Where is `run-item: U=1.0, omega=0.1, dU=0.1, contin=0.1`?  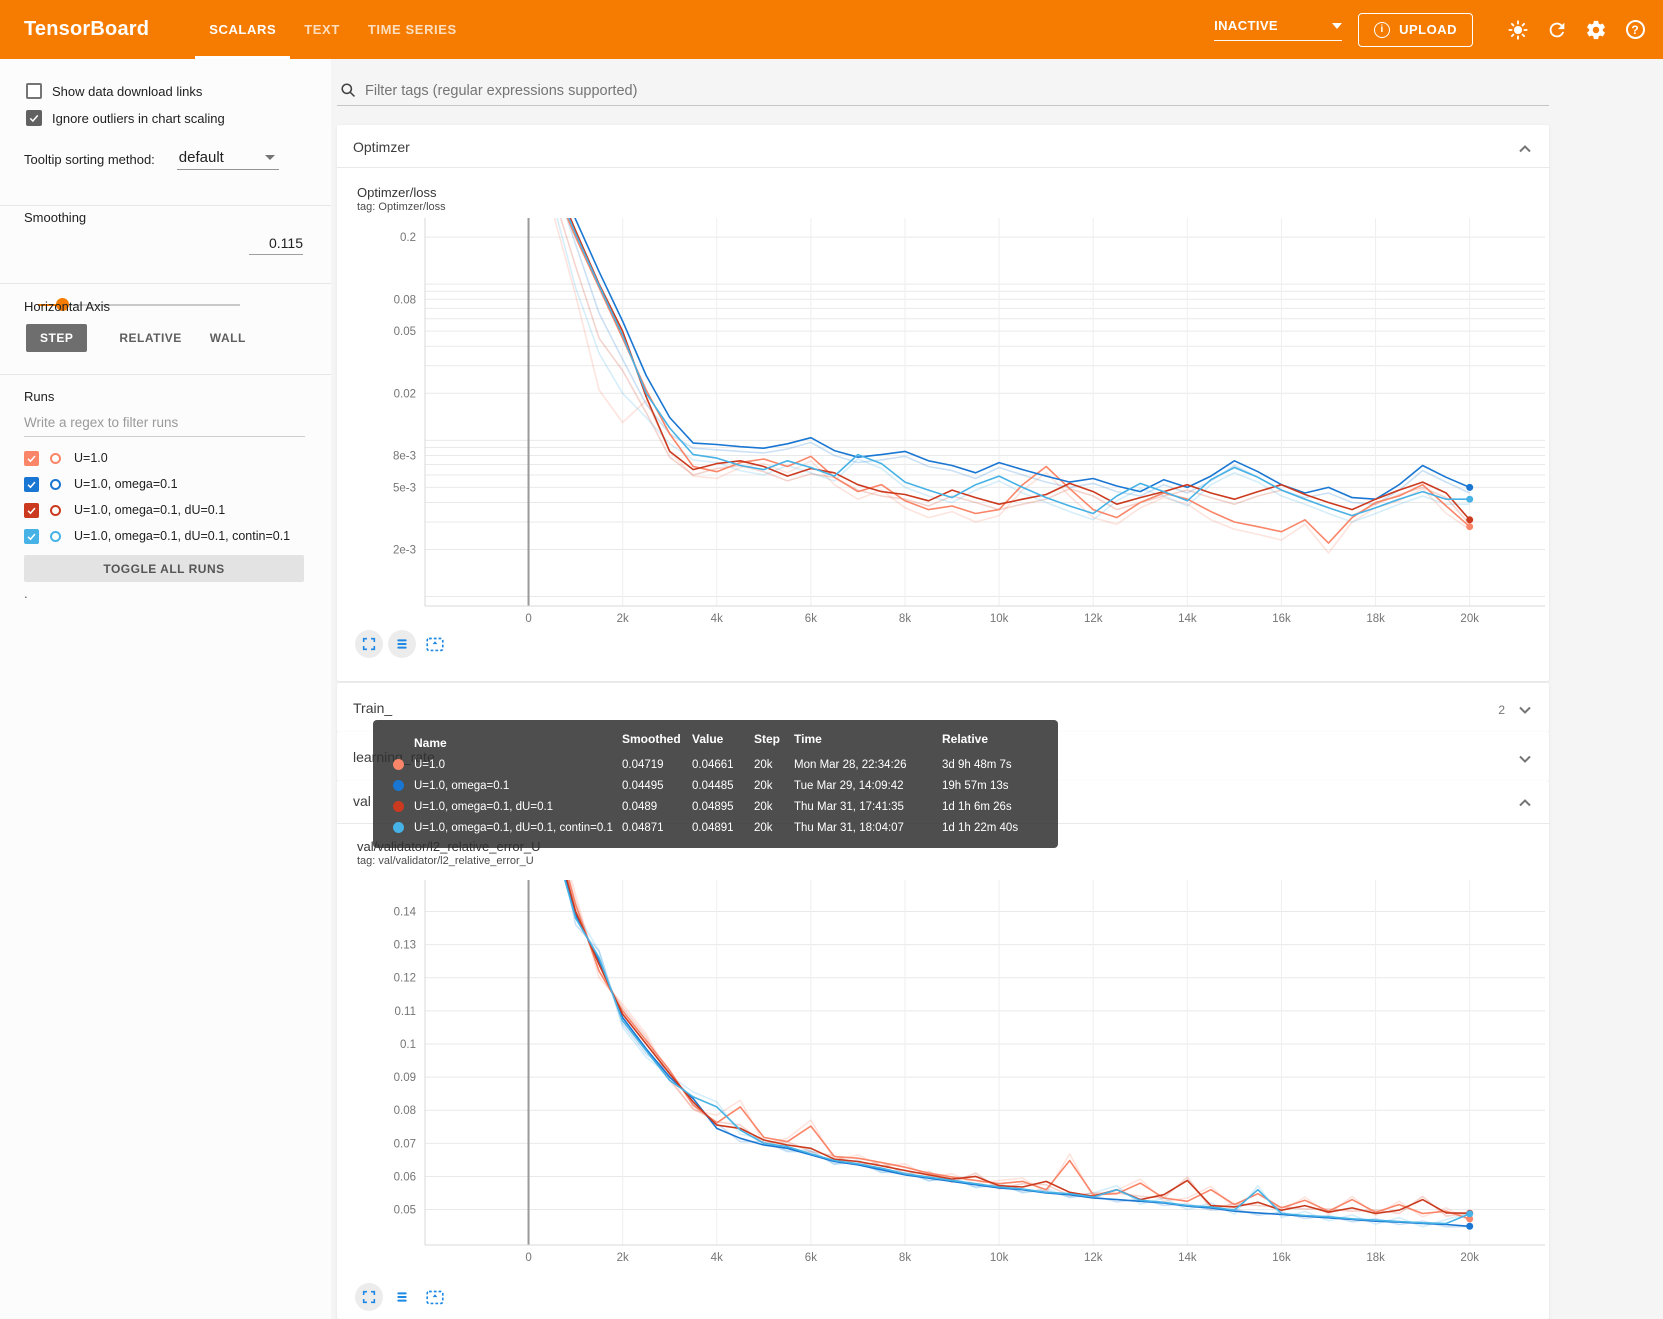 run-item: U=1.0, omega=0.1, dU=0.1, contin=0.1 is located at coordinates (169, 536).